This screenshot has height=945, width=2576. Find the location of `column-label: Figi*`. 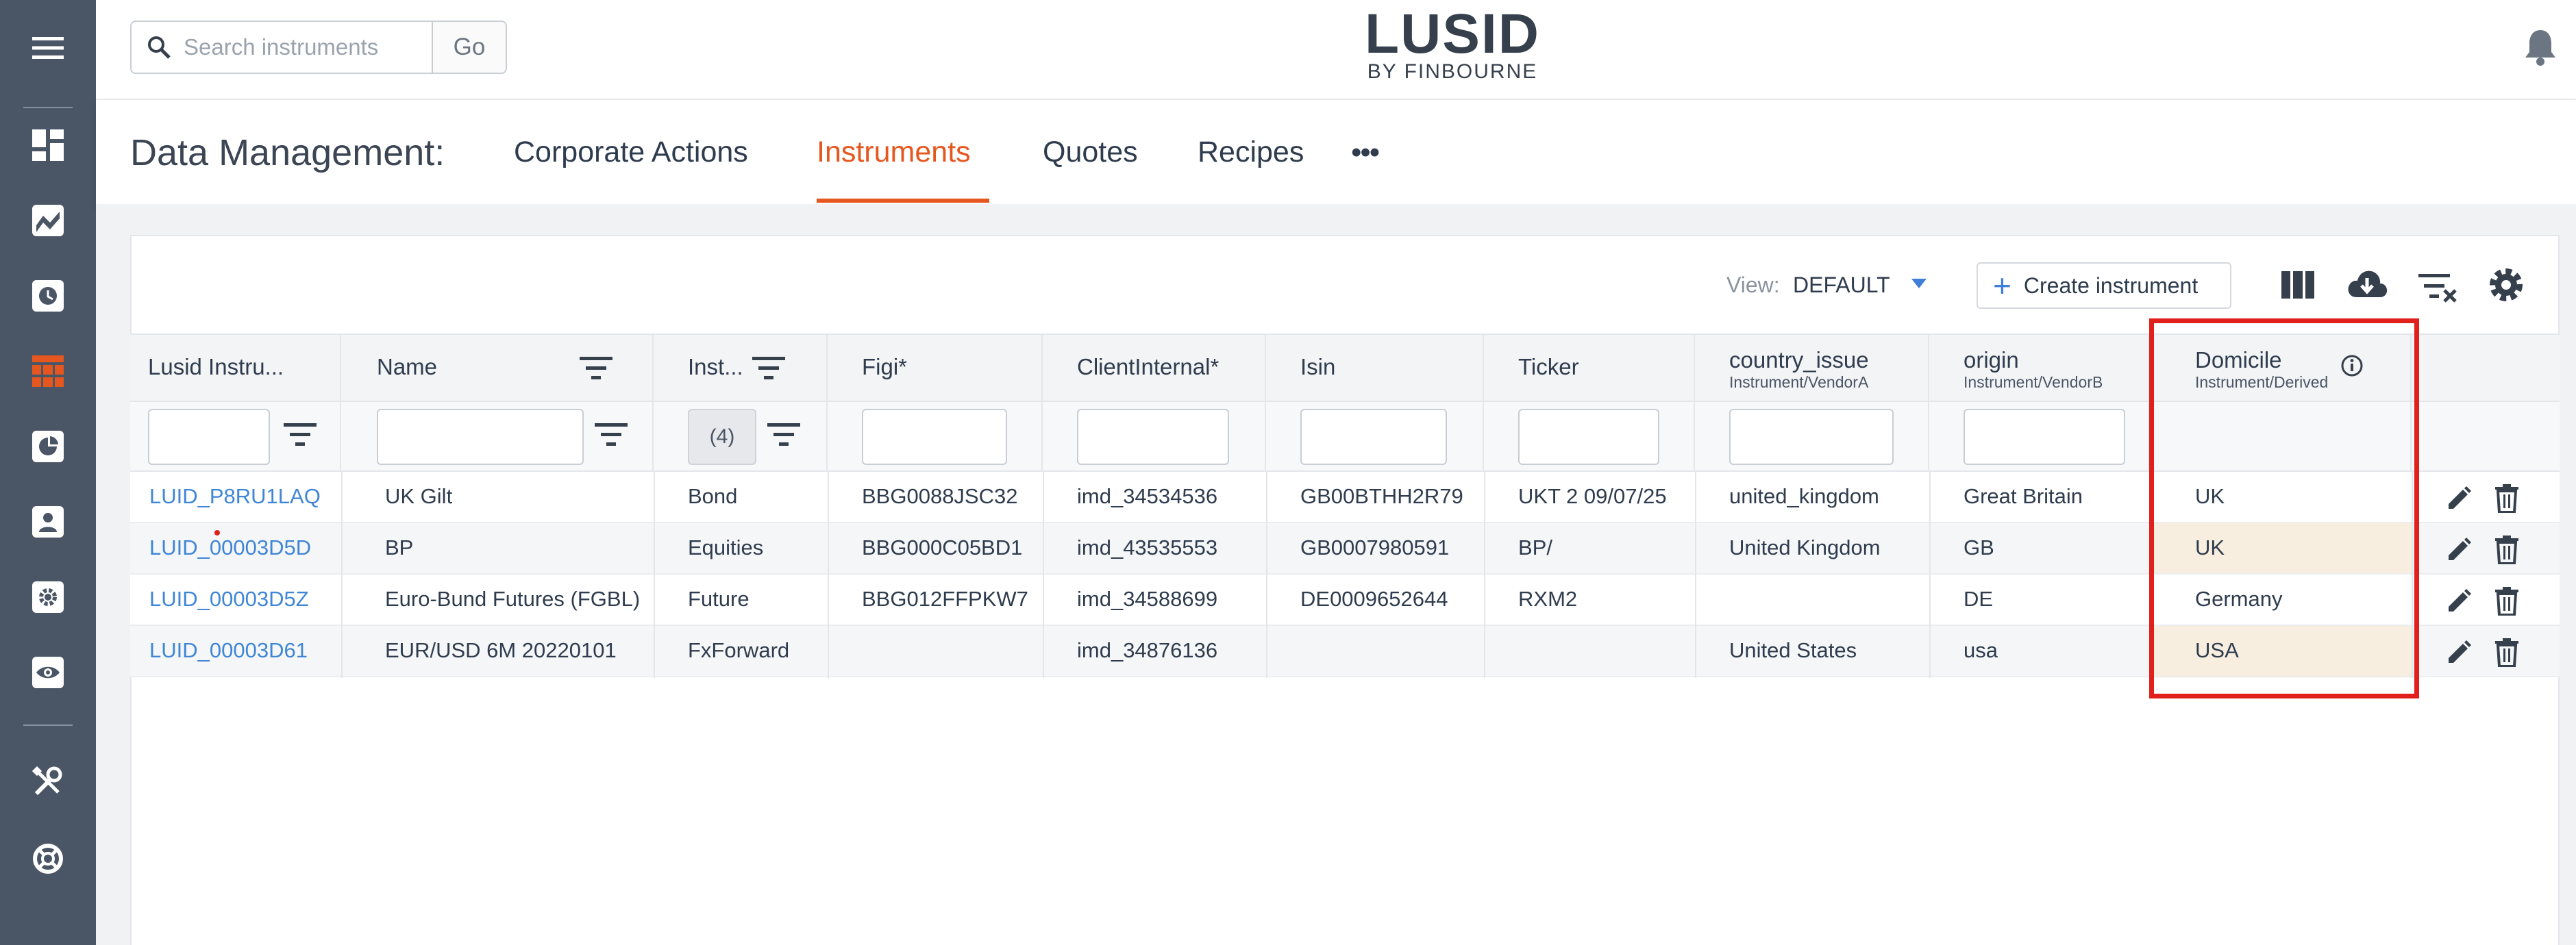

column-label: Figi* is located at coordinates (885, 366).